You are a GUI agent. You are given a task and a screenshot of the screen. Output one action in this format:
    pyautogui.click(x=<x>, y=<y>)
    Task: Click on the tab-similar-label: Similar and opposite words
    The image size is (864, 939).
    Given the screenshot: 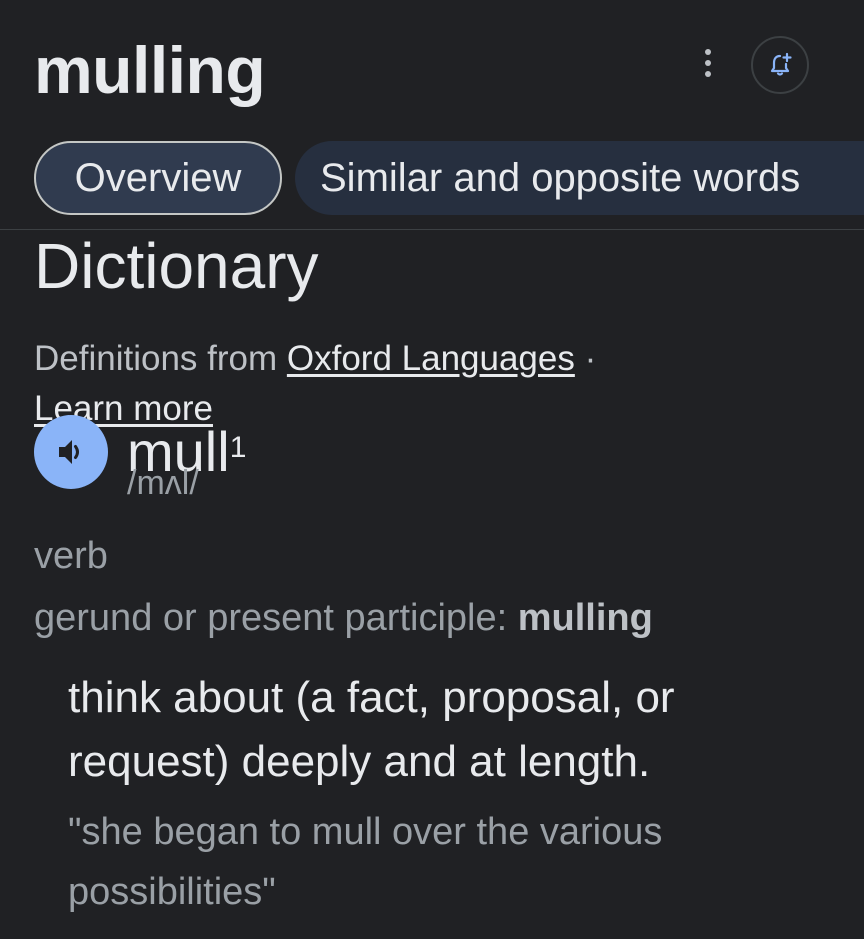 What is the action you would take?
    pyautogui.click(x=560, y=177)
    